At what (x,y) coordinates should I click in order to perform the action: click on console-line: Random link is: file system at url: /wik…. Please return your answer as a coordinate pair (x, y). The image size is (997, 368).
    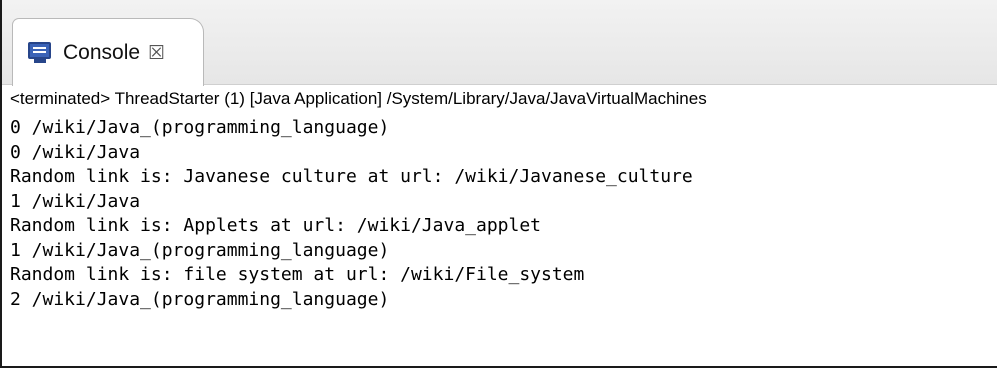
    Looking at the image, I should click on (297, 274).